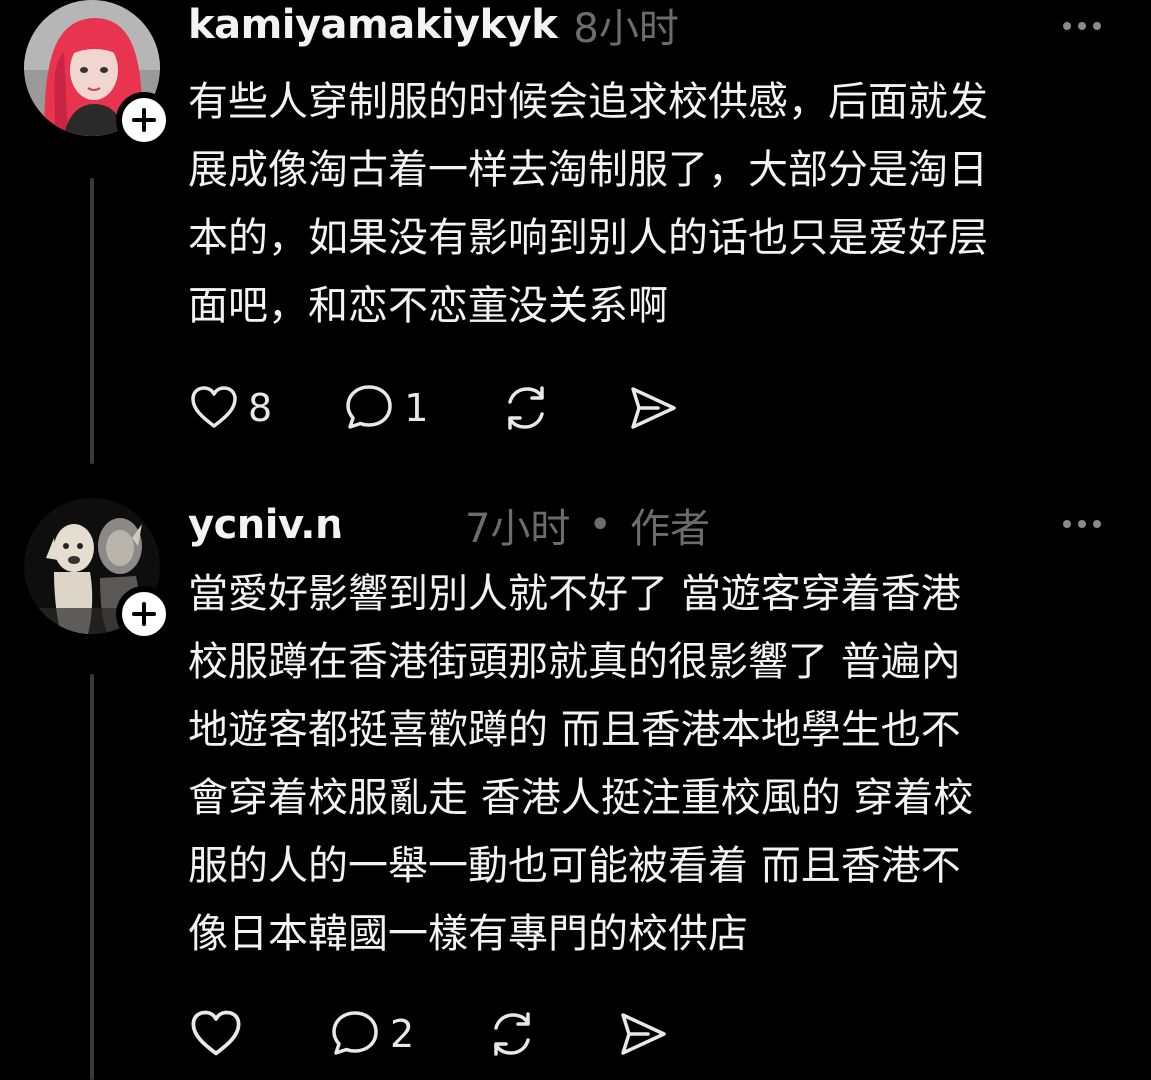 The image size is (1151, 1080). Describe the element at coordinates (574, 662) in the screenshot. I see `text-line: 校服蹲在香港街頭那就真的很影響了 普遍內` at that location.